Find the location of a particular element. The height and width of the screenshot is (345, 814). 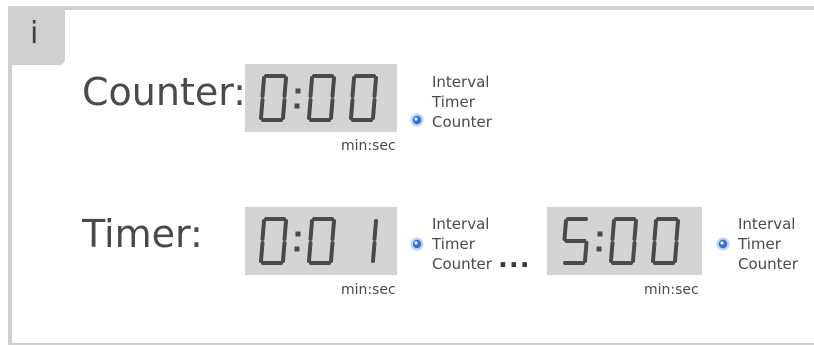

timer-end-seven-segment is located at coordinates (621, 241).